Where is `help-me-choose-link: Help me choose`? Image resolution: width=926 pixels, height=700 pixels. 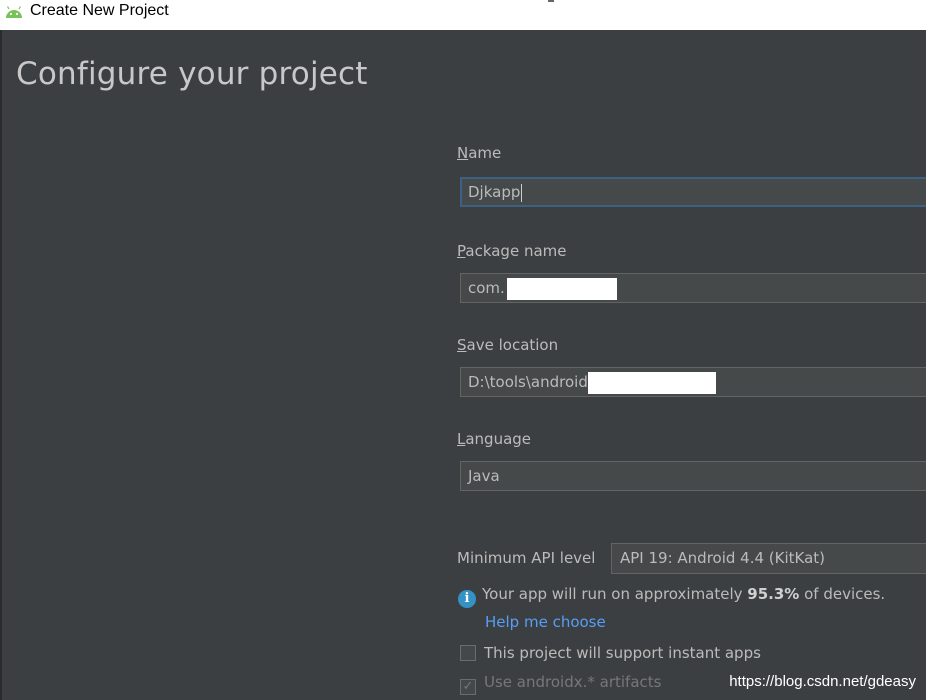
help-me-choose-link: Help me choose is located at coordinates (545, 622).